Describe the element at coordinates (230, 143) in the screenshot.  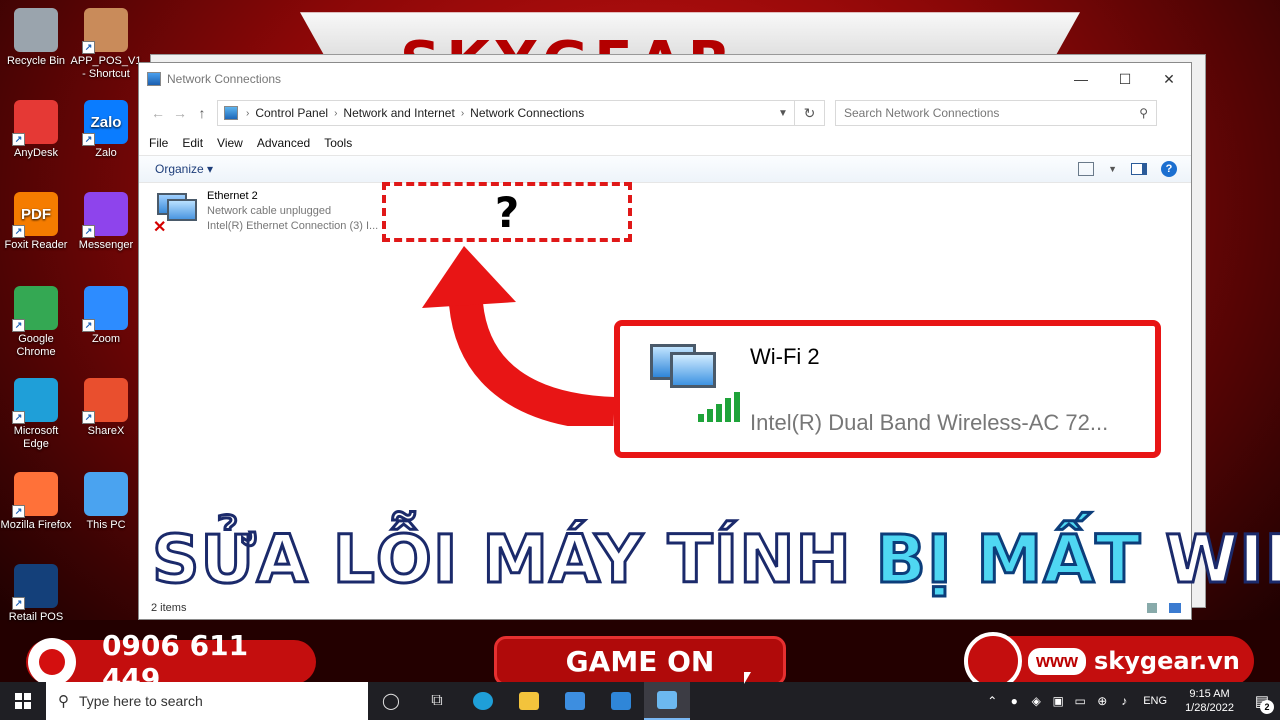
I see `menu-view: View` at that location.